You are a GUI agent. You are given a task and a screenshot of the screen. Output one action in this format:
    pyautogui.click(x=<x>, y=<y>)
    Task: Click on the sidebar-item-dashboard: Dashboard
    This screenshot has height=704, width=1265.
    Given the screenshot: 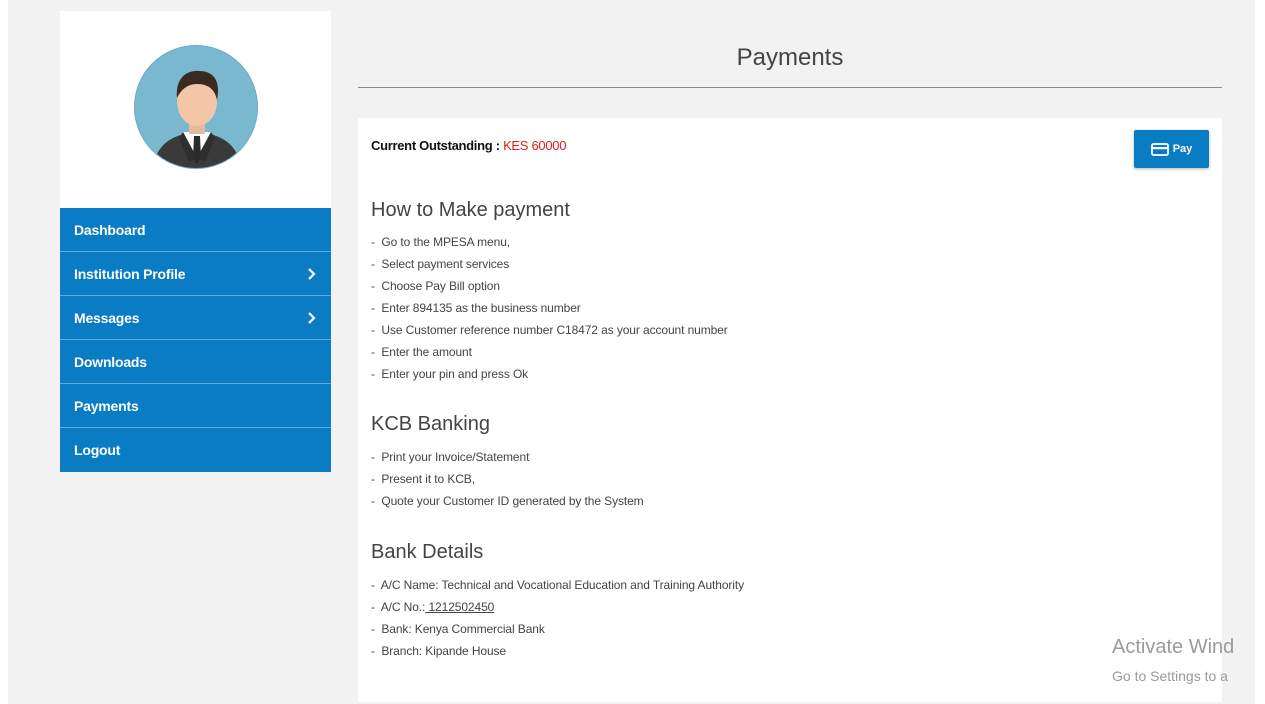 What is the action you would take?
    pyautogui.click(x=195, y=230)
    